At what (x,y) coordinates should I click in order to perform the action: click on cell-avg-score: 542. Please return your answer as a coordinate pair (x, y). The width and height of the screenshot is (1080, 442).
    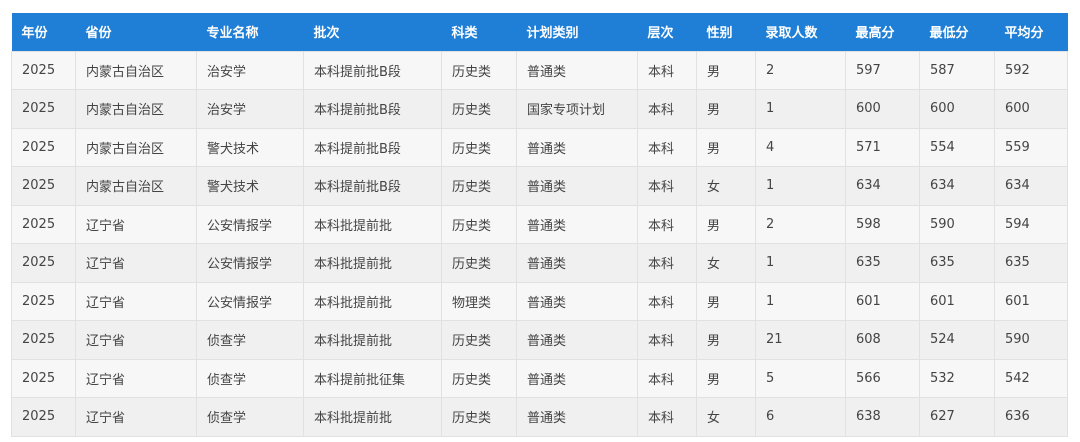
    Looking at the image, I should click on (1031, 378).